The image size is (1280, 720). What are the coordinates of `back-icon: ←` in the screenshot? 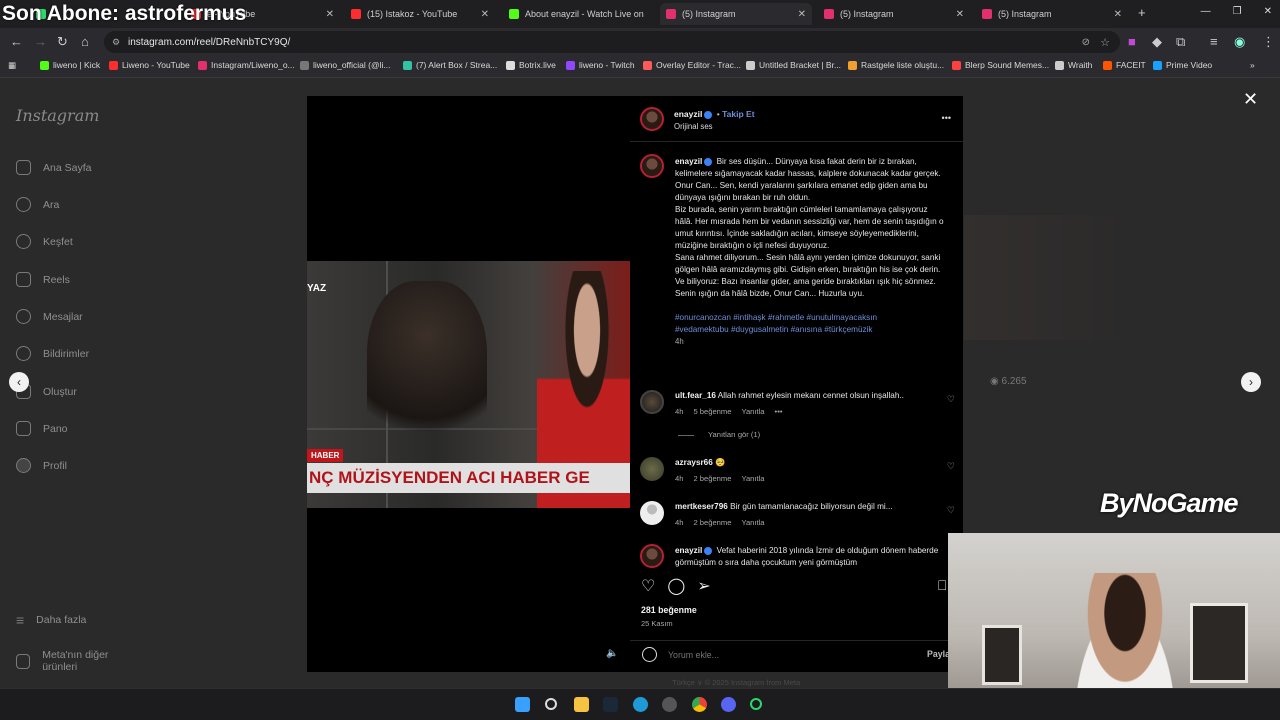 It's located at (16, 41).